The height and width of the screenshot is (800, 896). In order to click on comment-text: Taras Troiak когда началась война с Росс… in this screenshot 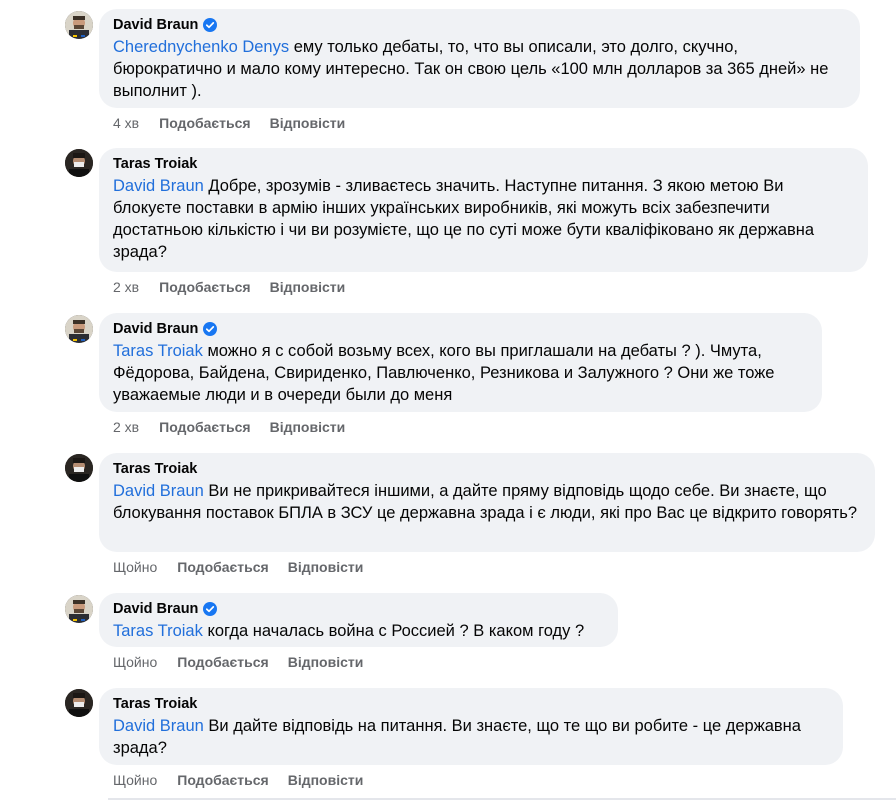, I will do `click(349, 631)`.